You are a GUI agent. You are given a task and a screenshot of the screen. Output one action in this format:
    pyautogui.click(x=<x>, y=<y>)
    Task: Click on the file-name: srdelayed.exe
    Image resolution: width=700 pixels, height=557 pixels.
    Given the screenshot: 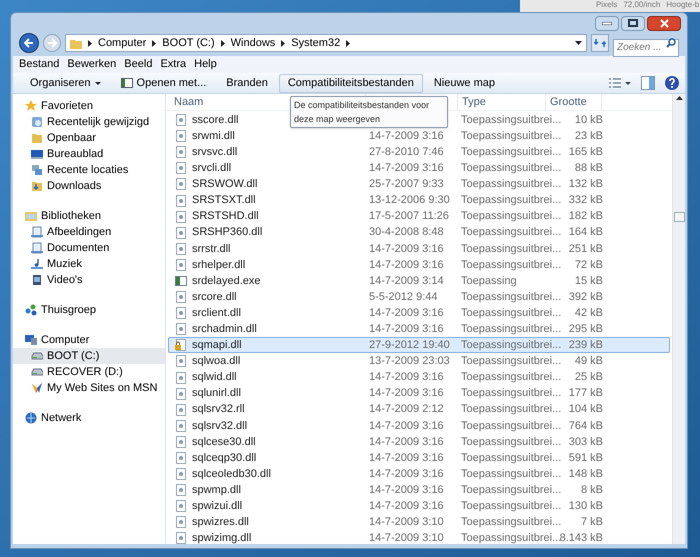 What is the action you would take?
    pyautogui.click(x=226, y=281)
    